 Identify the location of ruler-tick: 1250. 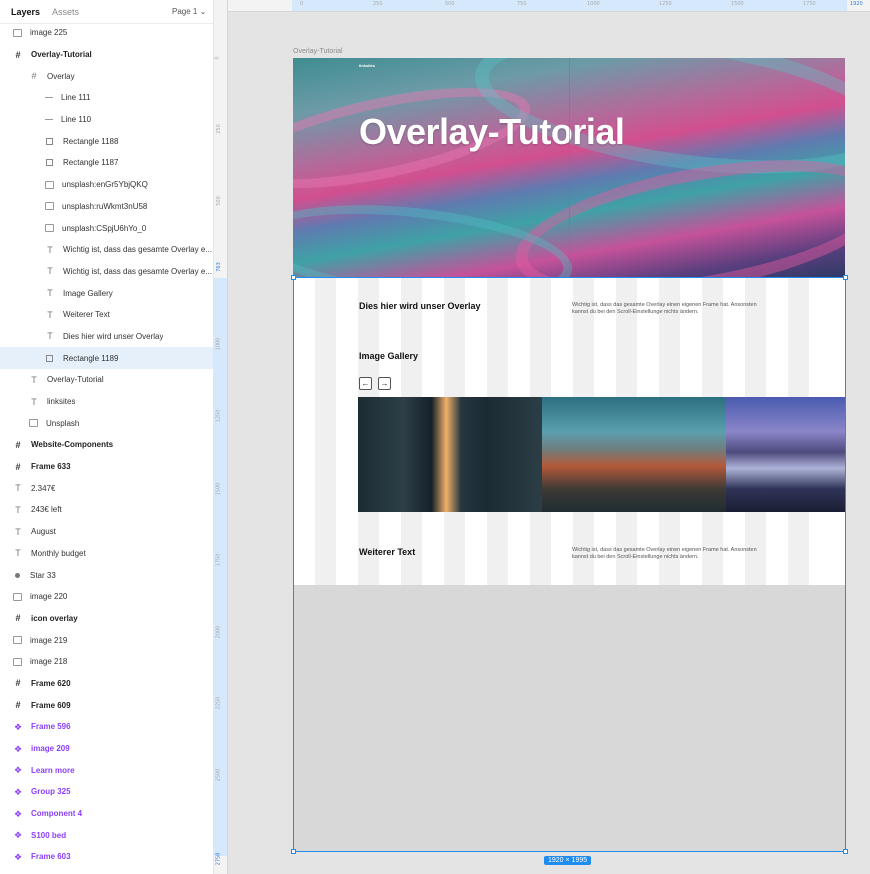
(665, 4).